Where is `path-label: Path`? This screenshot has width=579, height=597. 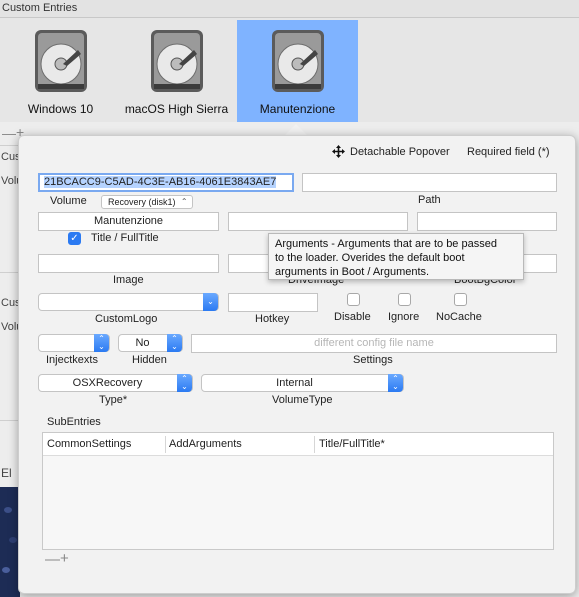
path-label: Path is located at coordinates (429, 200).